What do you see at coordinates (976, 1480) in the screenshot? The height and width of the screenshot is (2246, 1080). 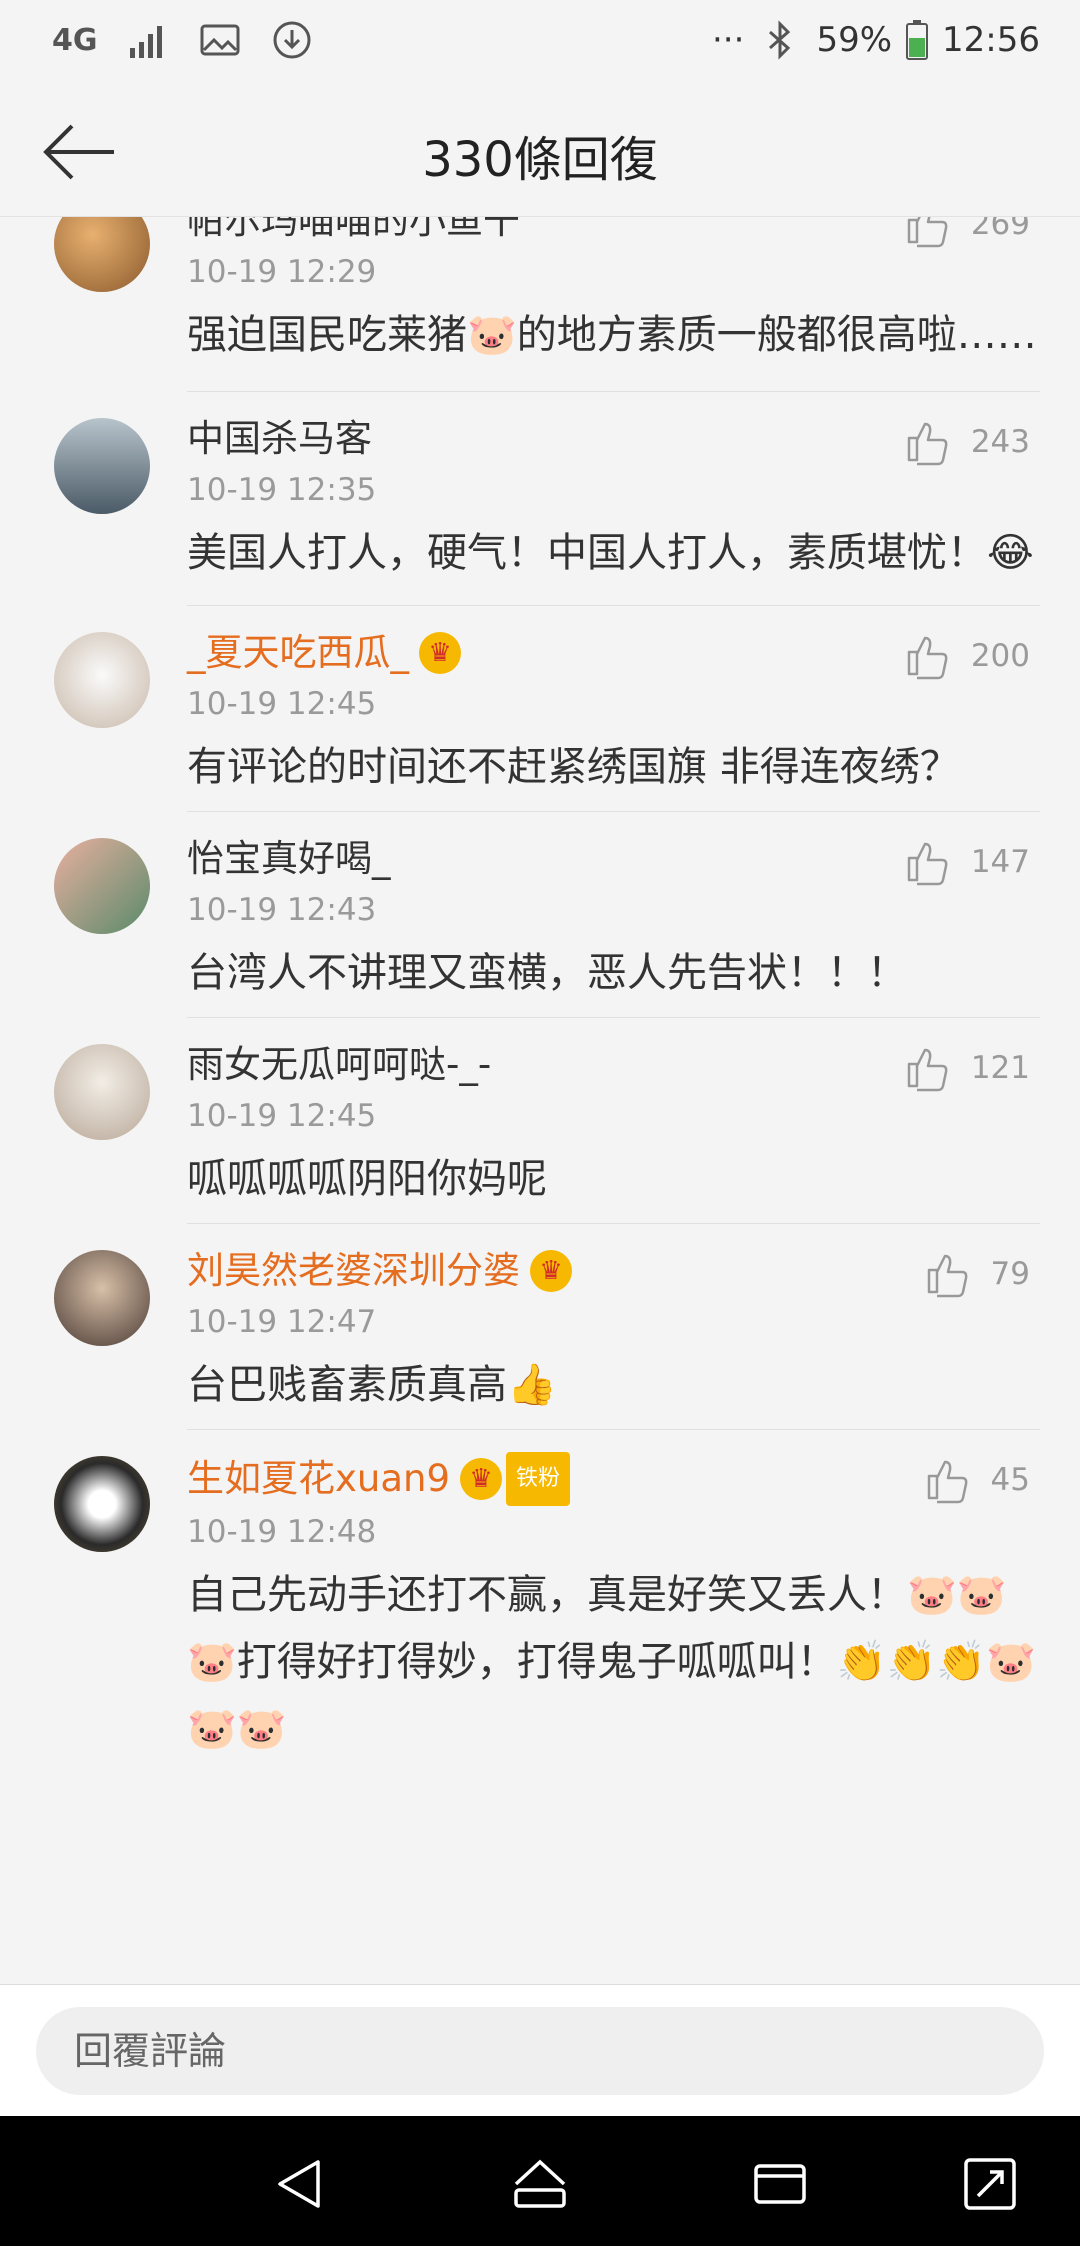 I see `like-button: 45` at bounding box center [976, 1480].